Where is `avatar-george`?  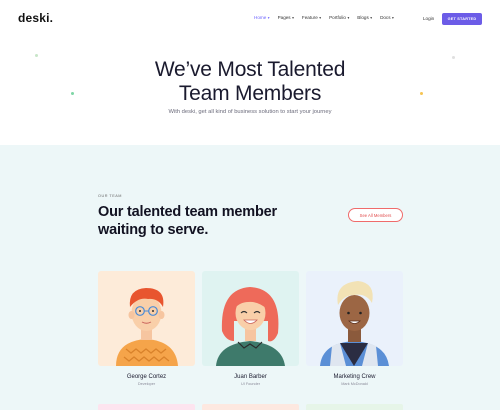
avatar-george is located at coordinates (147, 327).